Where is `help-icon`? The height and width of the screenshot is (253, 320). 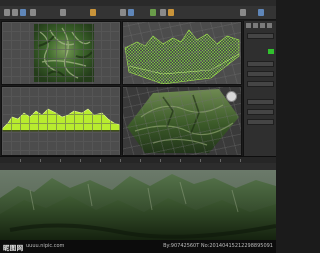 help-icon is located at coordinates (261, 12).